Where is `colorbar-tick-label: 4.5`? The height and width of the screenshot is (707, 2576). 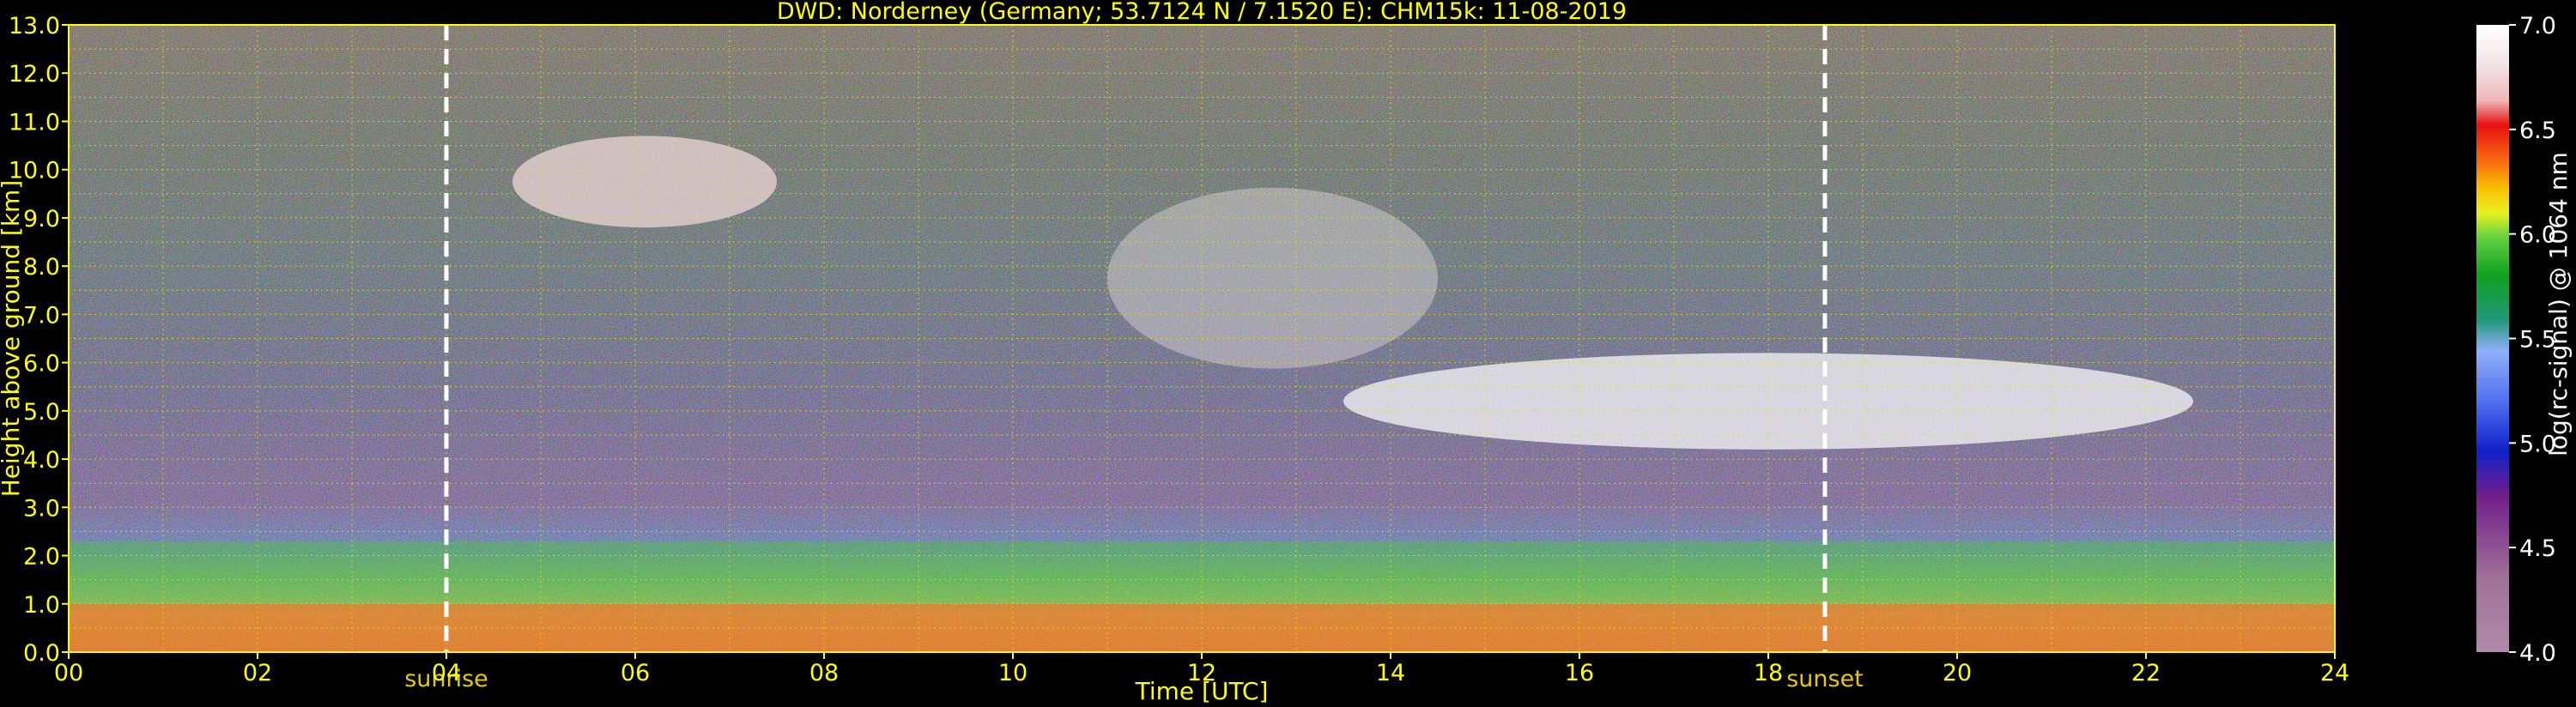
colorbar-tick-label: 4.5 is located at coordinates (2537, 548).